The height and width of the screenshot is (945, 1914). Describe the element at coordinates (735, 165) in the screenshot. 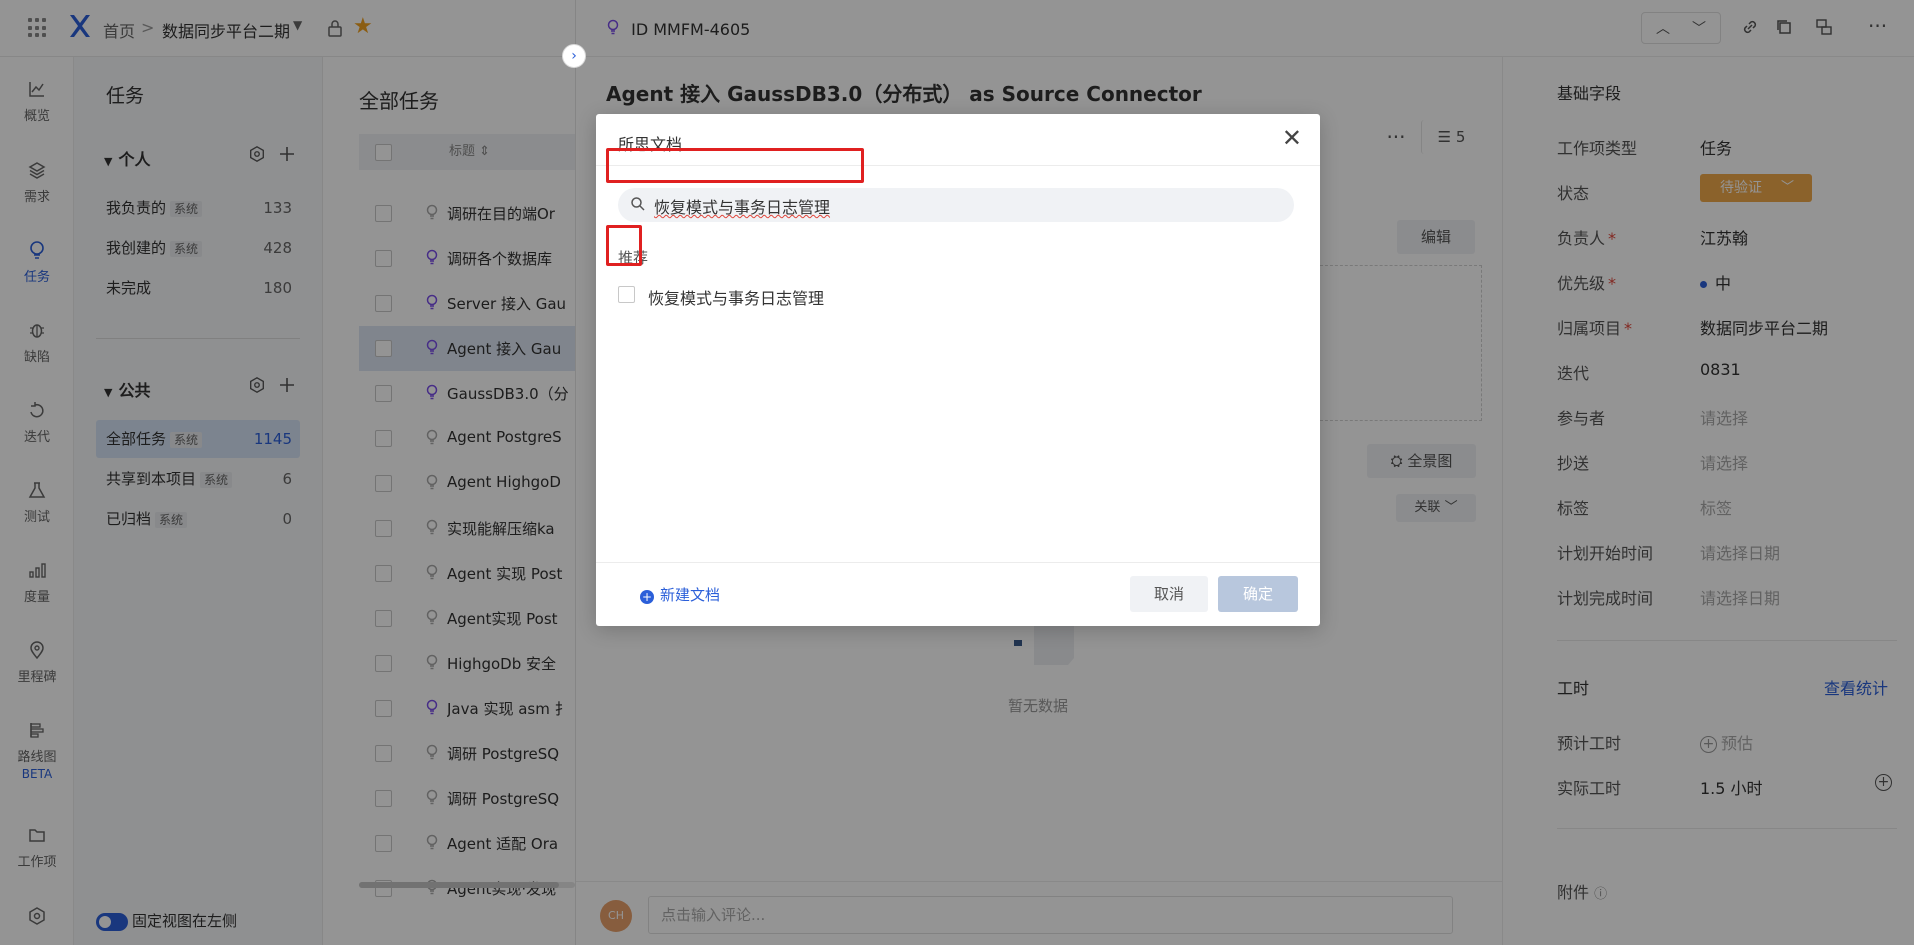

I see `highlight-search` at that location.